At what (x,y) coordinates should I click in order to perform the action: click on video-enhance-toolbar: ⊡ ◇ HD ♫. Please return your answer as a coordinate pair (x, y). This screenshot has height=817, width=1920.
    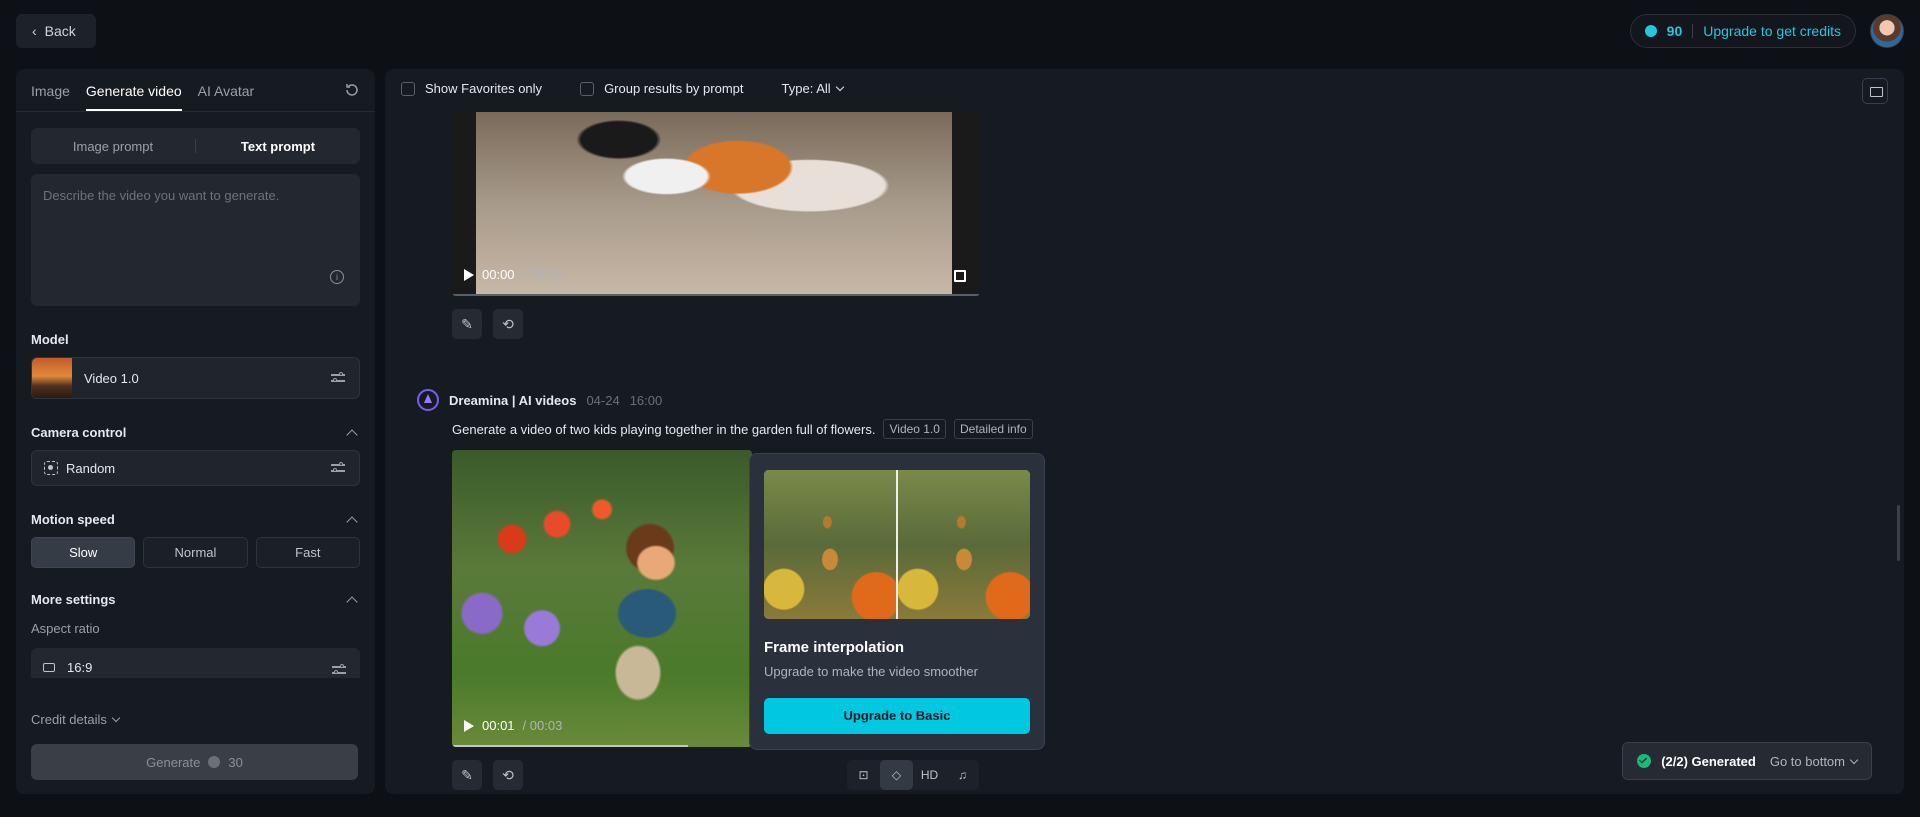
    Looking at the image, I should click on (913, 775).